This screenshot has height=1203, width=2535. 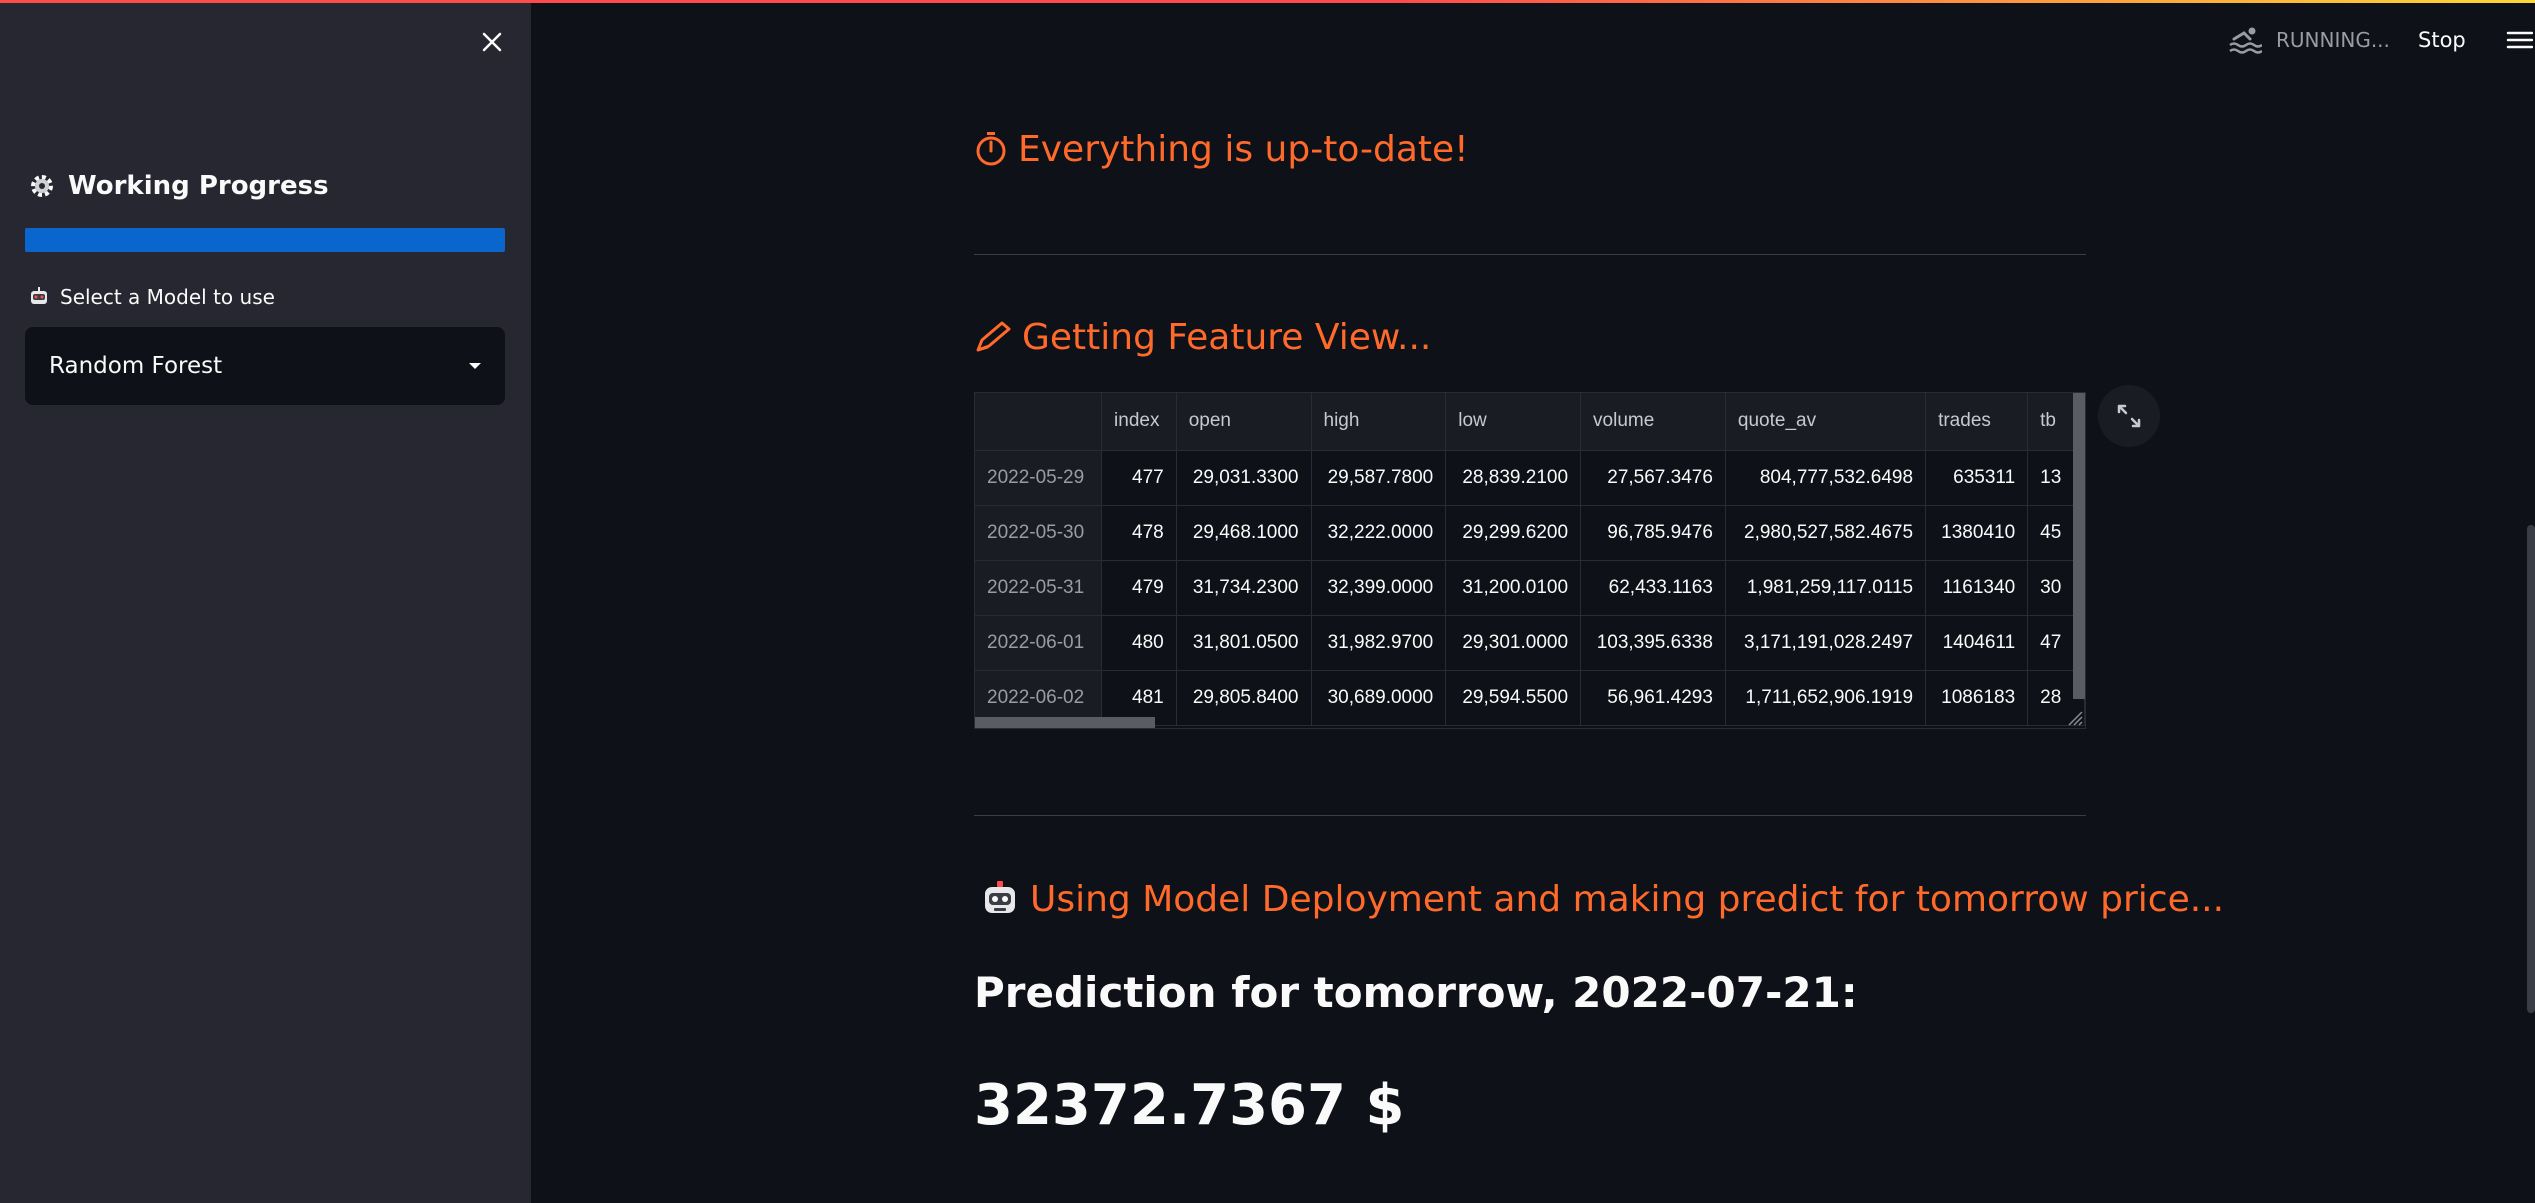 What do you see at coordinates (1513, 533) in the screenshot?
I see `table-cell: 29,299.6200` at bounding box center [1513, 533].